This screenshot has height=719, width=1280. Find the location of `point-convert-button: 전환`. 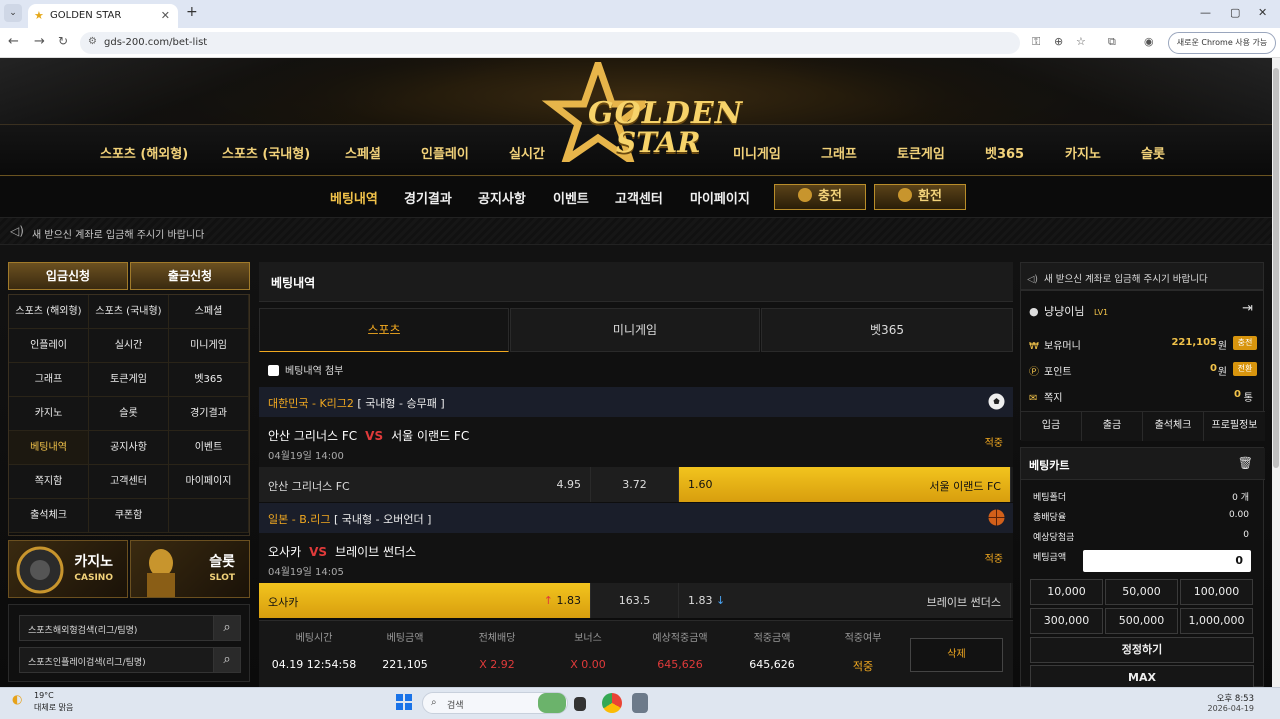

point-convert-button: 전환 is located at coordinates (1245, 369).